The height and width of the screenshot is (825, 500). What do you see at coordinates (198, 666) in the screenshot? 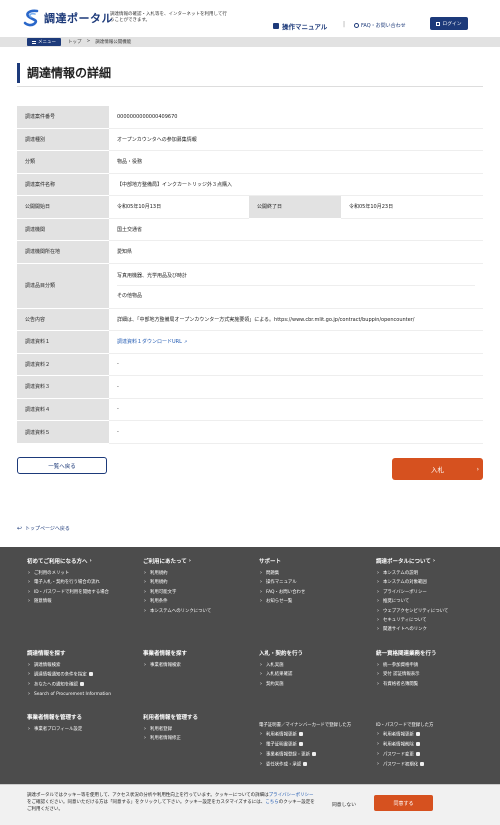
I see `footer-link: 事業者情報検索` at bounding box center [198, 666].